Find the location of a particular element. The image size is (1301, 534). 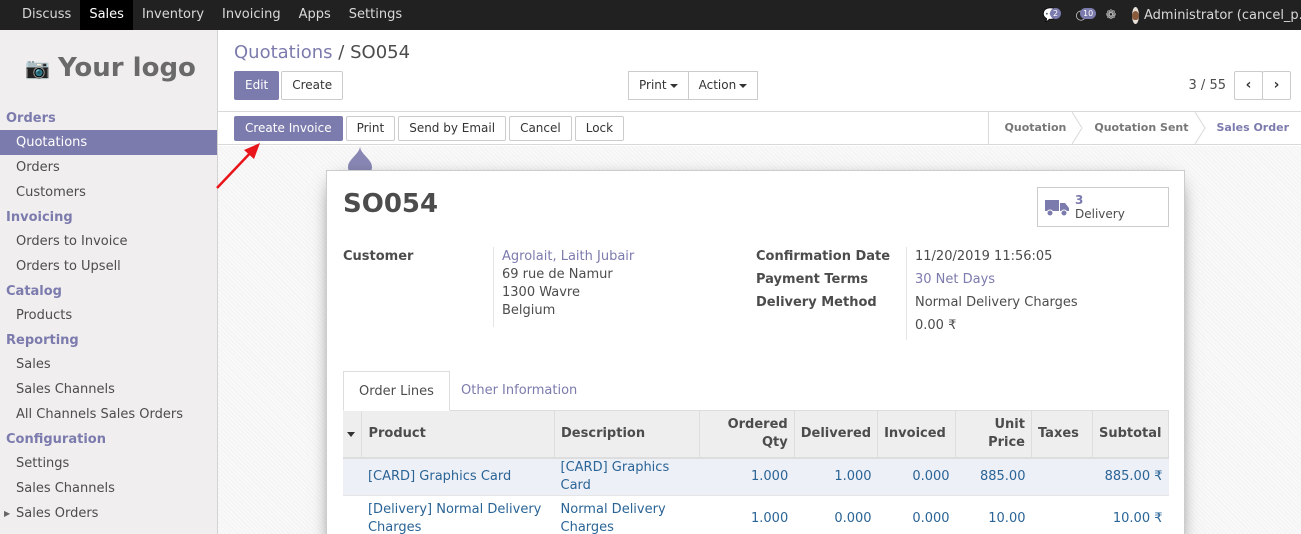

menu-discuss: Discuss is located at coordinates (46, 15).